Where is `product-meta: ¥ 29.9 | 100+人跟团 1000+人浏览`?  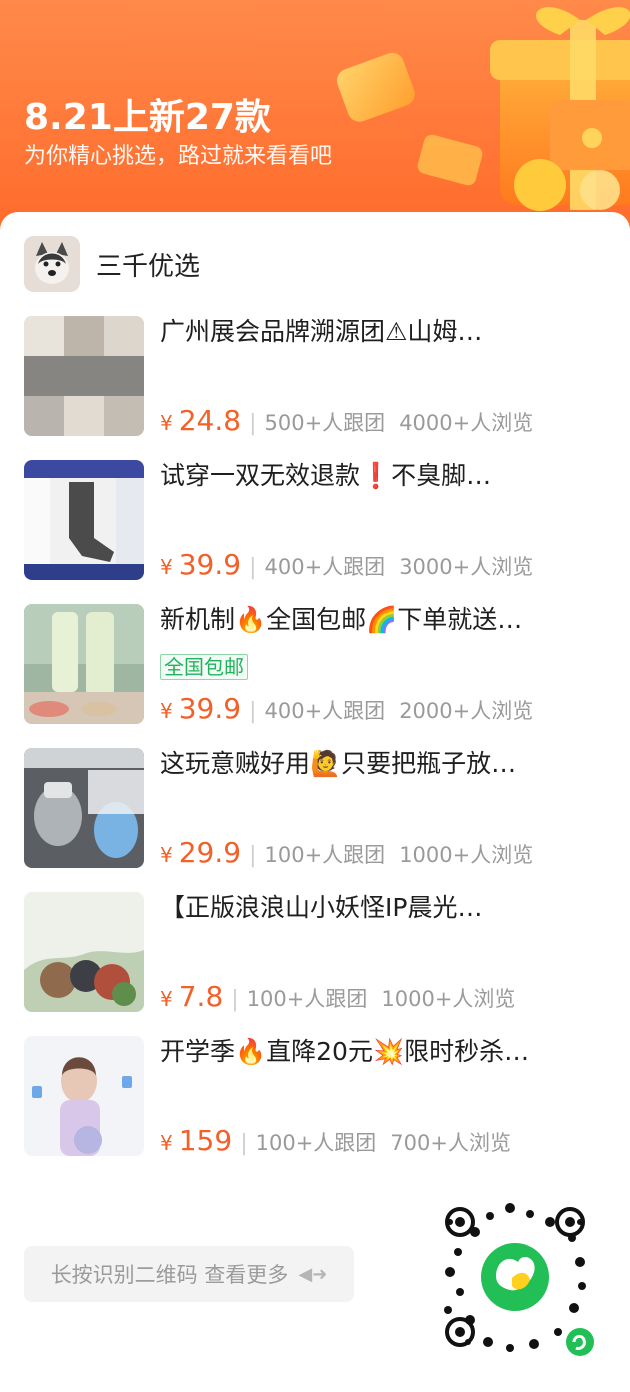
product-meta: ¥ 29.9 | 100+人跟团 1000+人浏览 is located at coordinates (353, 852).